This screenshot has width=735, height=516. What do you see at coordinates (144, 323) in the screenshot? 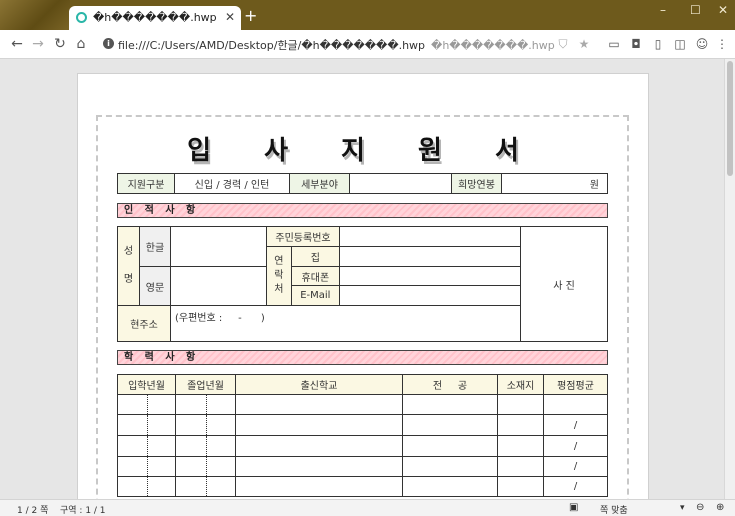
I see `address-label: 현주소` at bounding box center [144, 323].